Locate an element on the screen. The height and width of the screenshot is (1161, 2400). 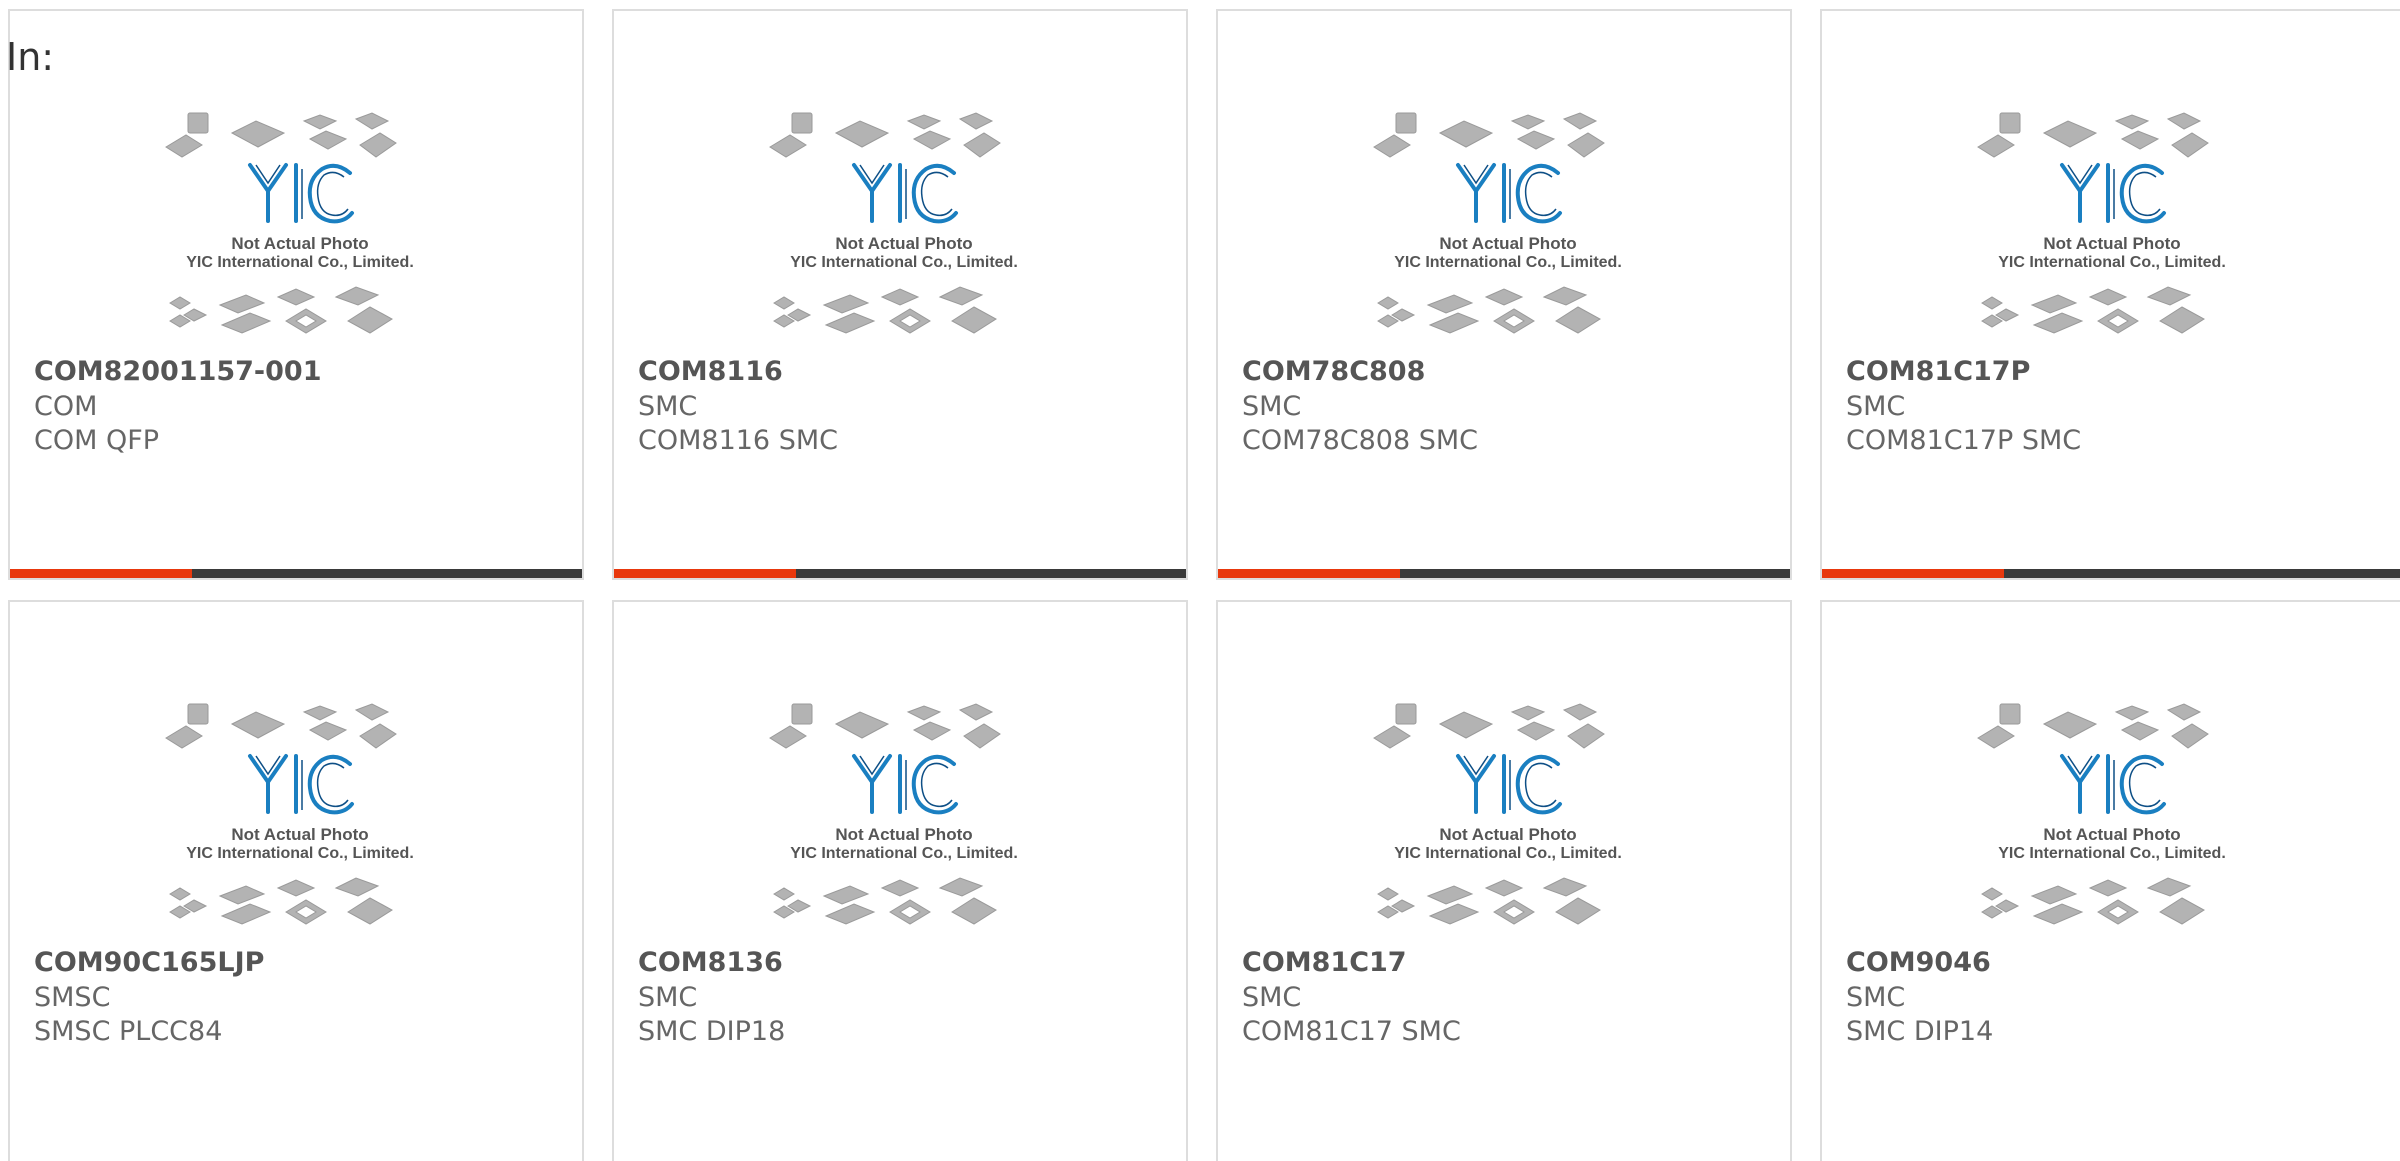
description: SMC DIP18 is located at coordinates (712, 1031).